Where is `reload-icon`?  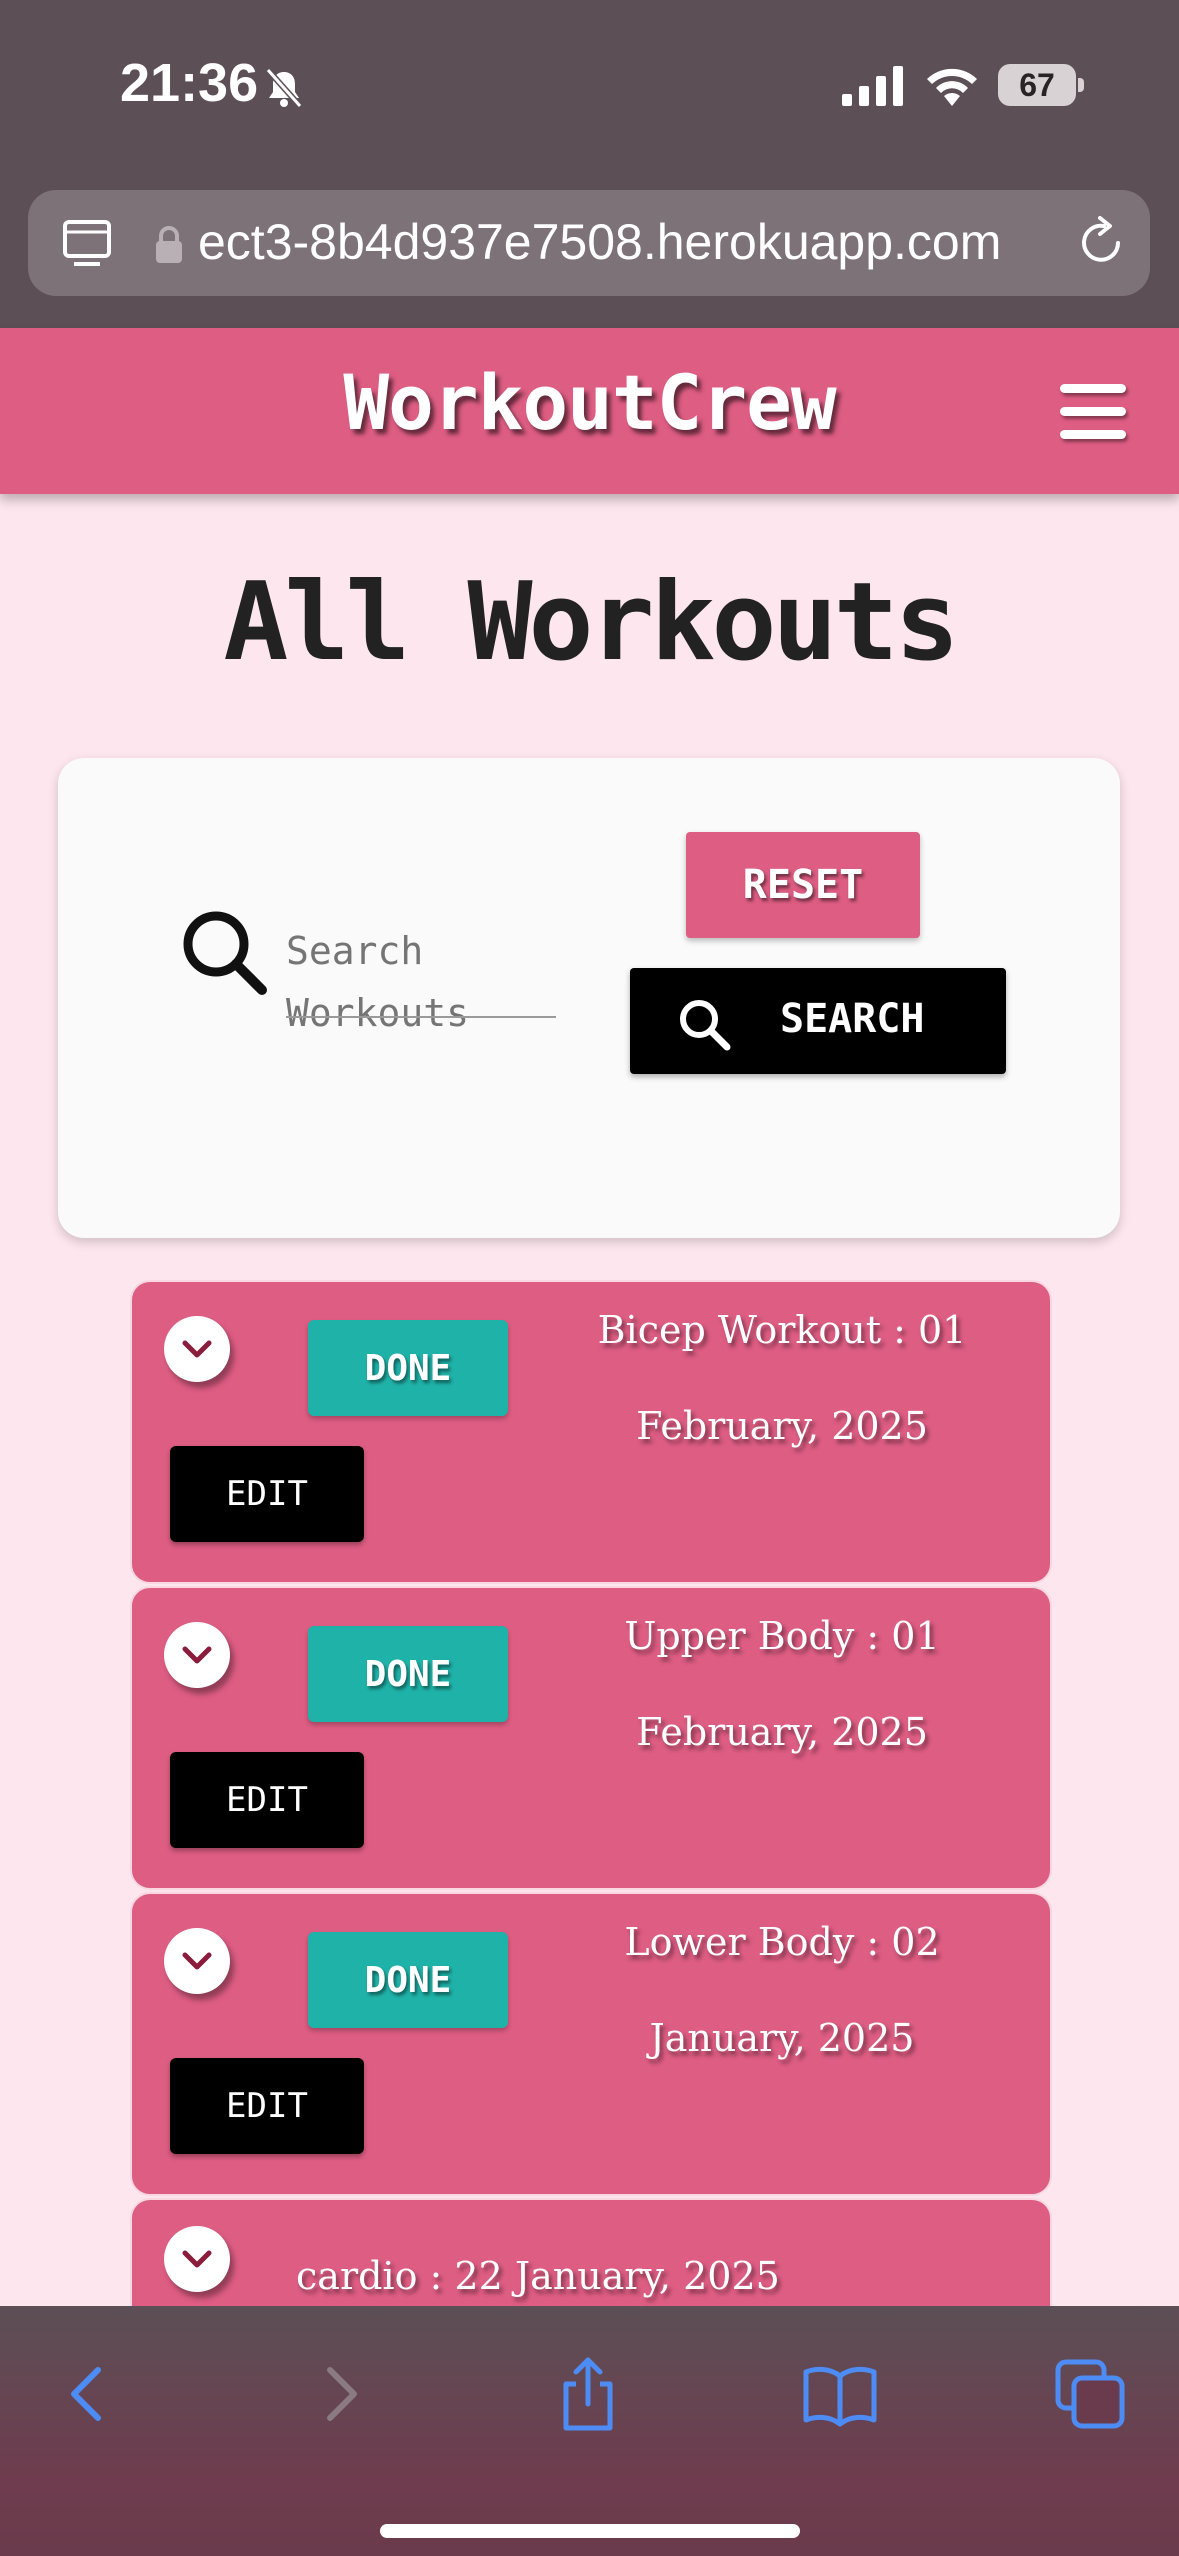 reload-icon is located at coordinates (1101, 243).